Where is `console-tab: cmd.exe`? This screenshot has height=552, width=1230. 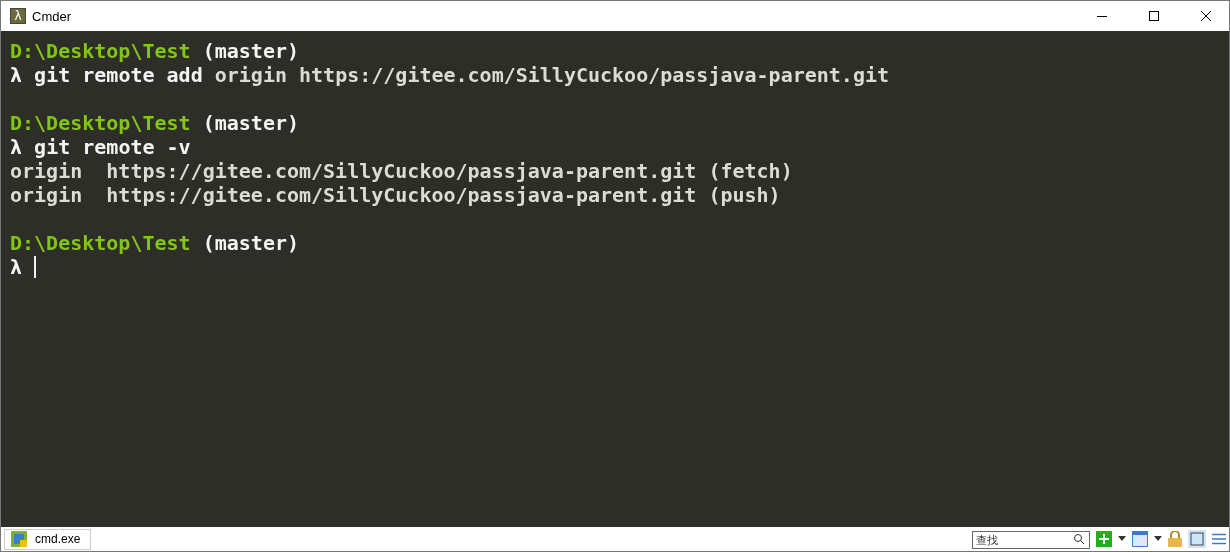
console-tab: cmd.exe is located at coordinates (48, 539).